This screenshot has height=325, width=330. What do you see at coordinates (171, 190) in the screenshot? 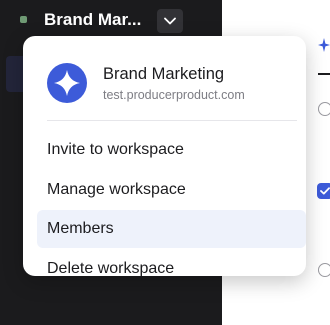
I see `menu-item-manage: Manage workspace` at bounding box center [171, 190].